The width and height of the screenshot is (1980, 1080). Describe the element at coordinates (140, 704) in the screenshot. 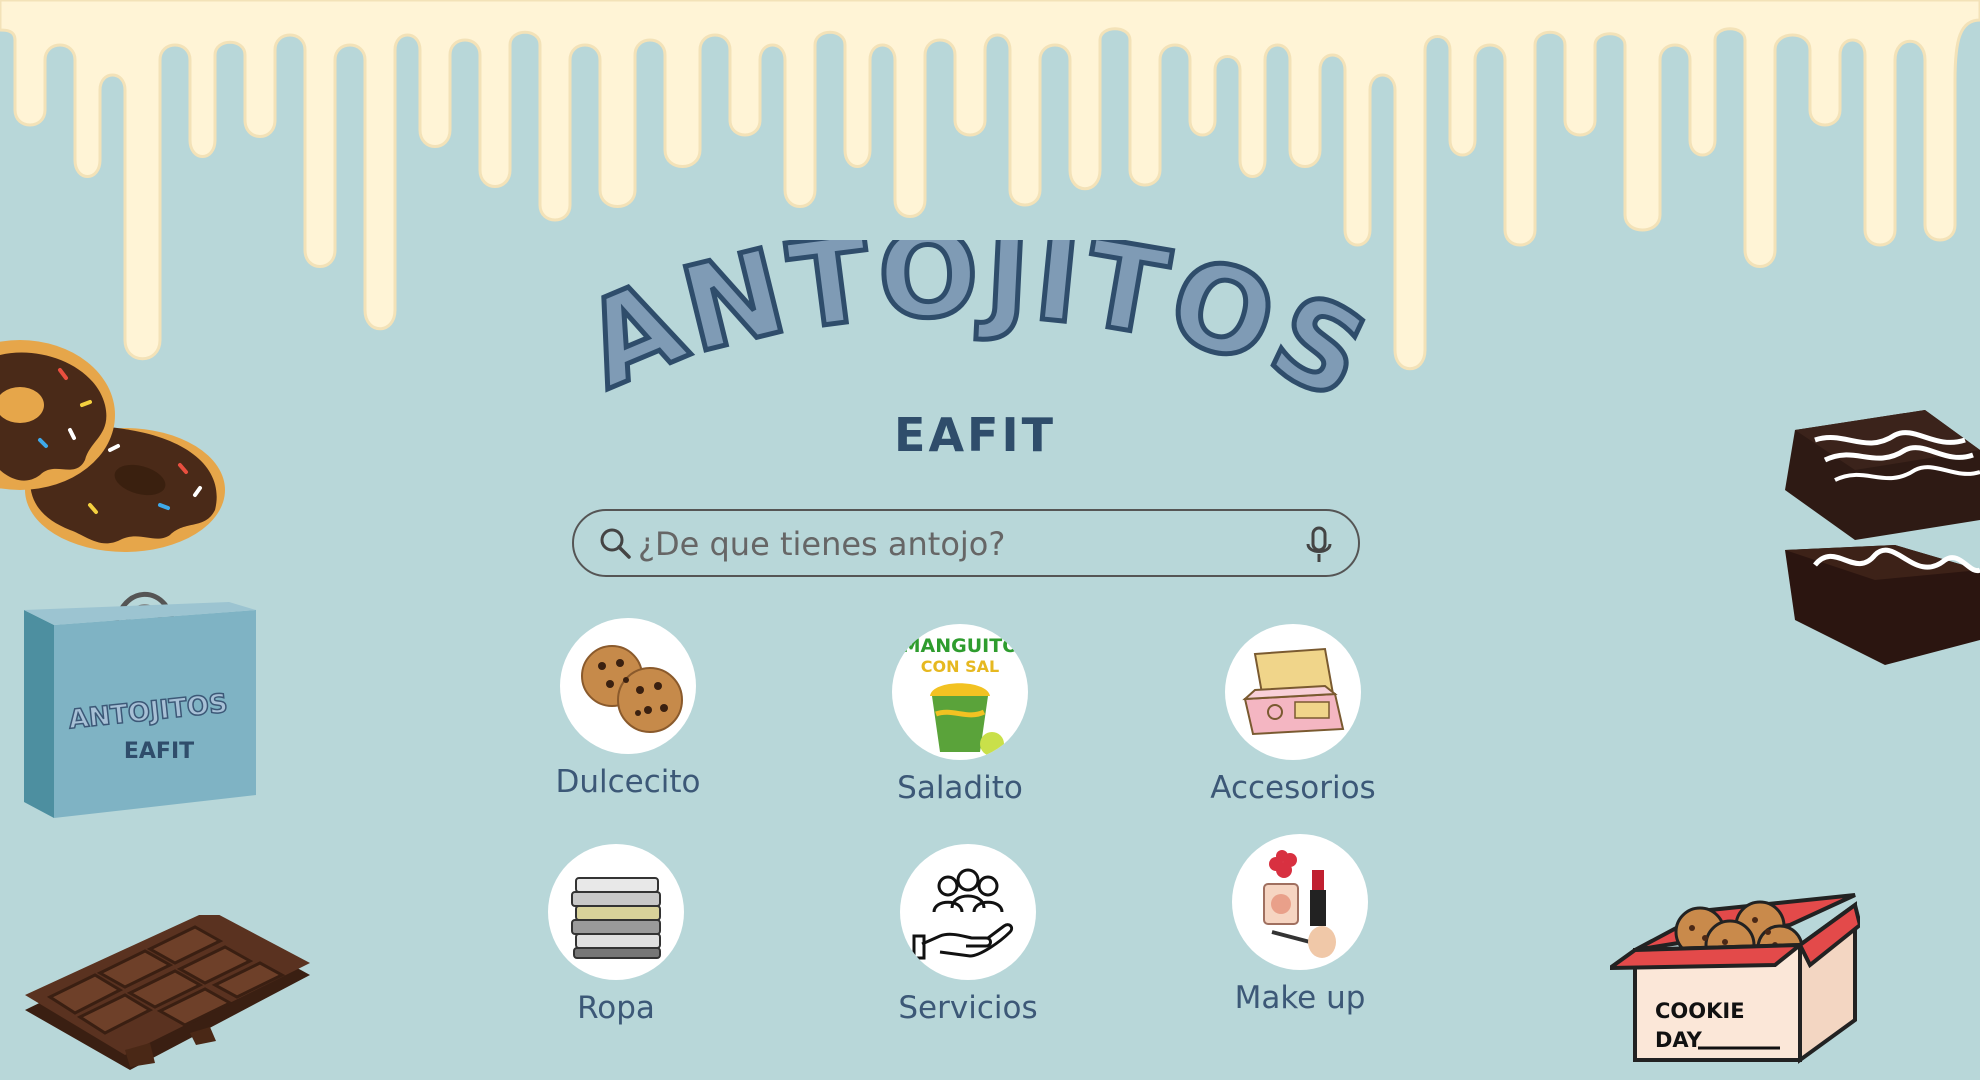

I see `shopping-bag-decoration: ANTOJITOS EAFIT` at that location.